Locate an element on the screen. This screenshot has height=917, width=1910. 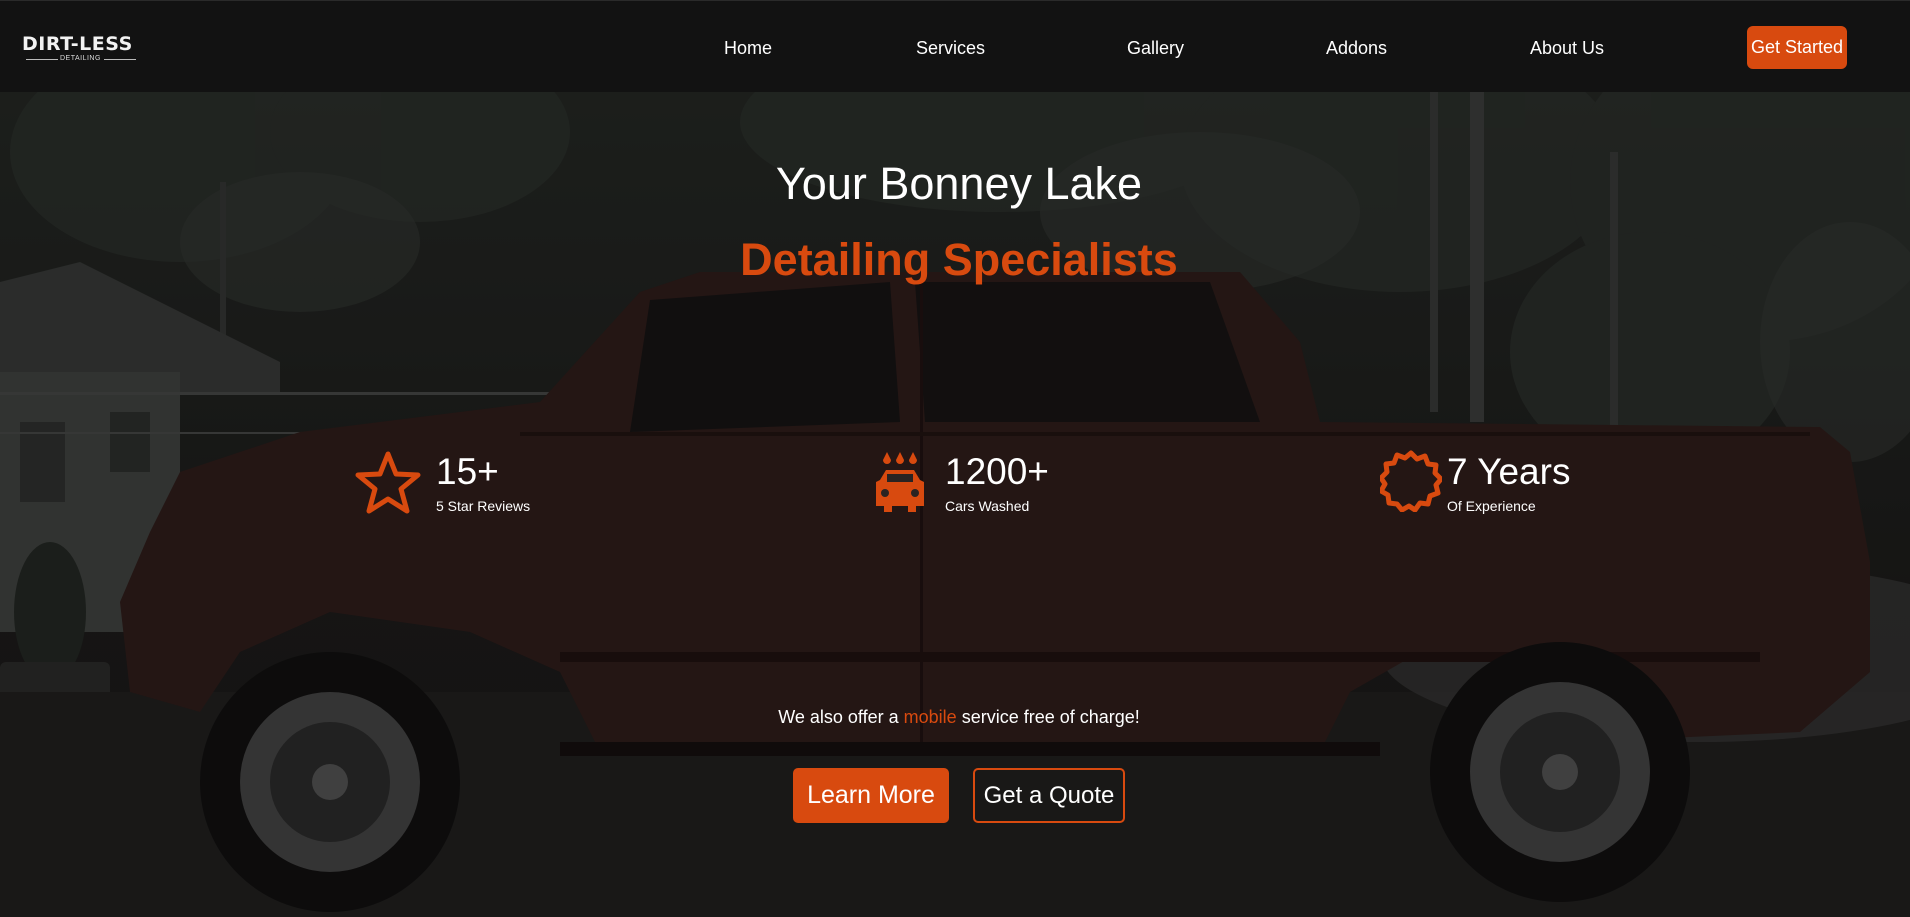
car-wash-icon is located at coordinates (900, 482).